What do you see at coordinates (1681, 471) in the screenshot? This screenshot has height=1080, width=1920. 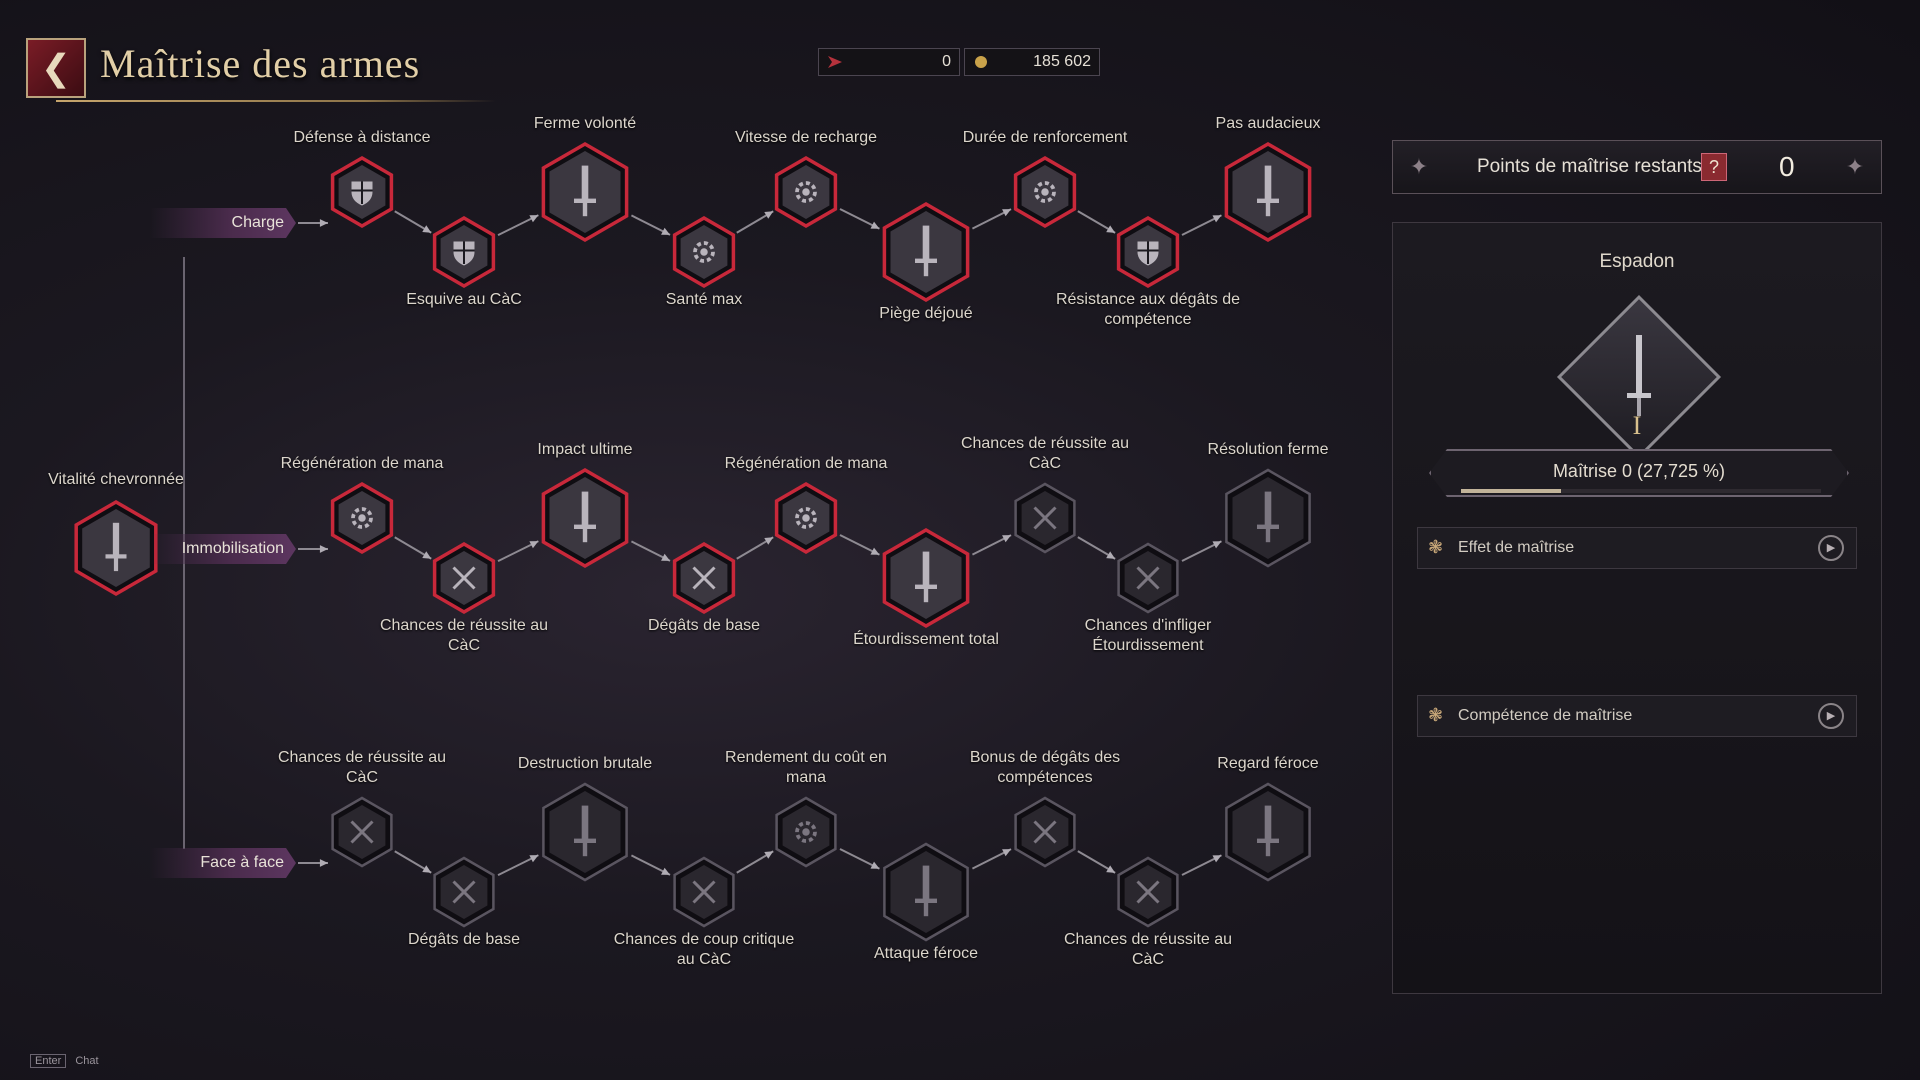 I see `mastery-percent: (27,725 %)` at bounding box center [1681, 471].